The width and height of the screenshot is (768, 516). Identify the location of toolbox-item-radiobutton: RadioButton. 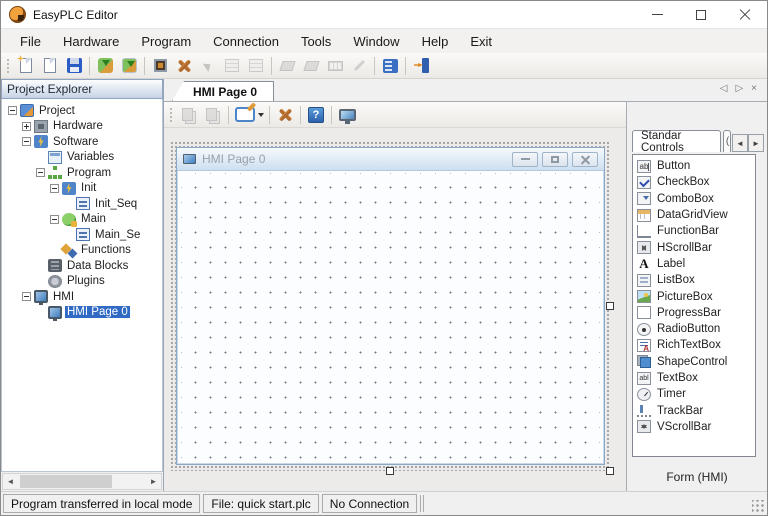
(694, 329).